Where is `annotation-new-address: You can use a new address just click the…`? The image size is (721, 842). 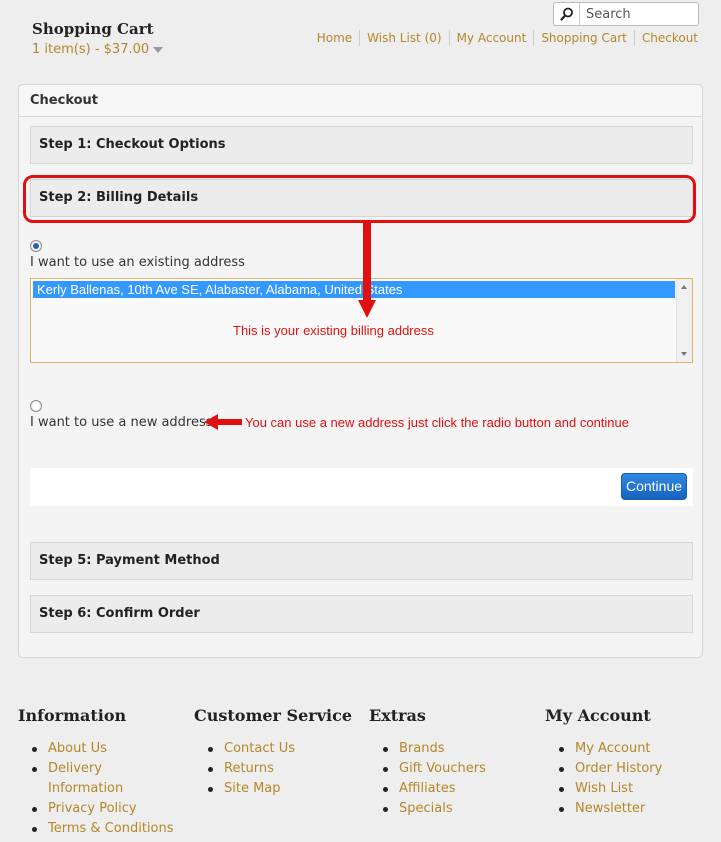
annotation-new-address: You can use a new address just click the… is located at coordinates (437, 422).